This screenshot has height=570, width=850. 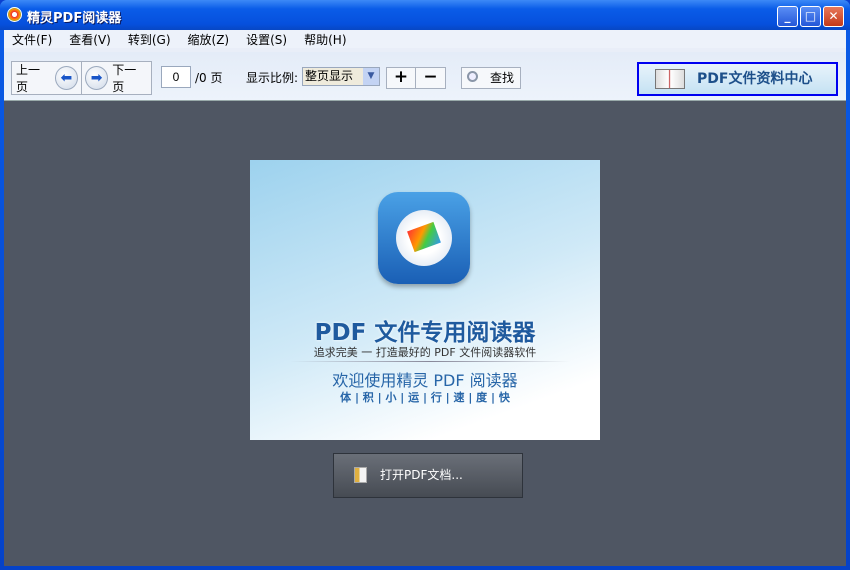 What do you see at coordinates (502, 78) in the screenshot?
I see `find-label: 查找` at bounding box center [502, 78].